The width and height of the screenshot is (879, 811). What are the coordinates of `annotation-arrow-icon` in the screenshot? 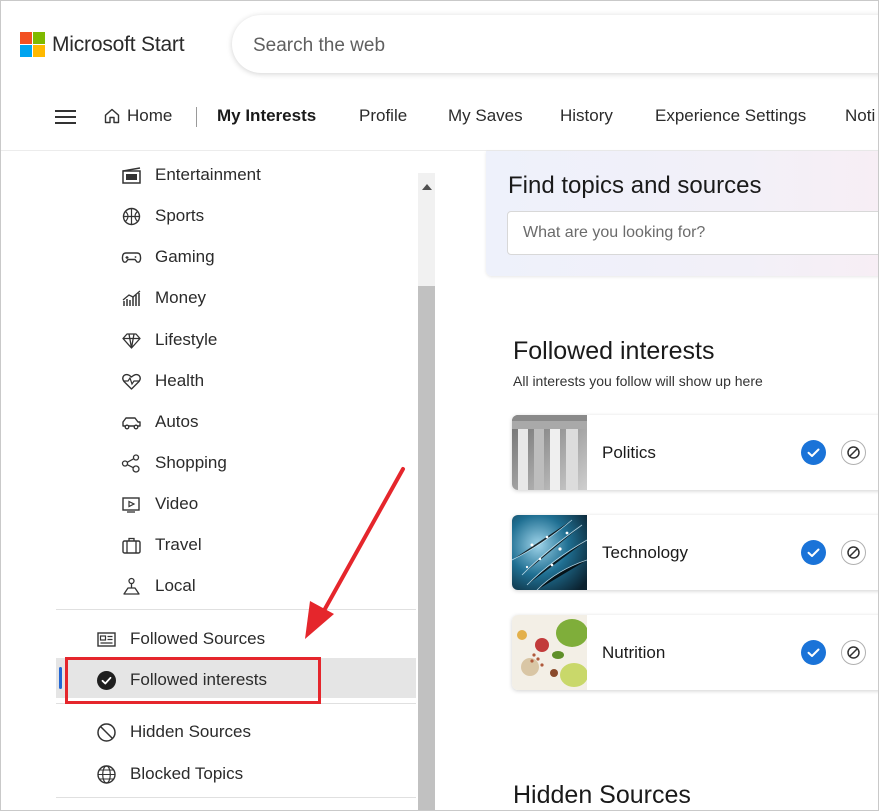 It's located at (355, 553).